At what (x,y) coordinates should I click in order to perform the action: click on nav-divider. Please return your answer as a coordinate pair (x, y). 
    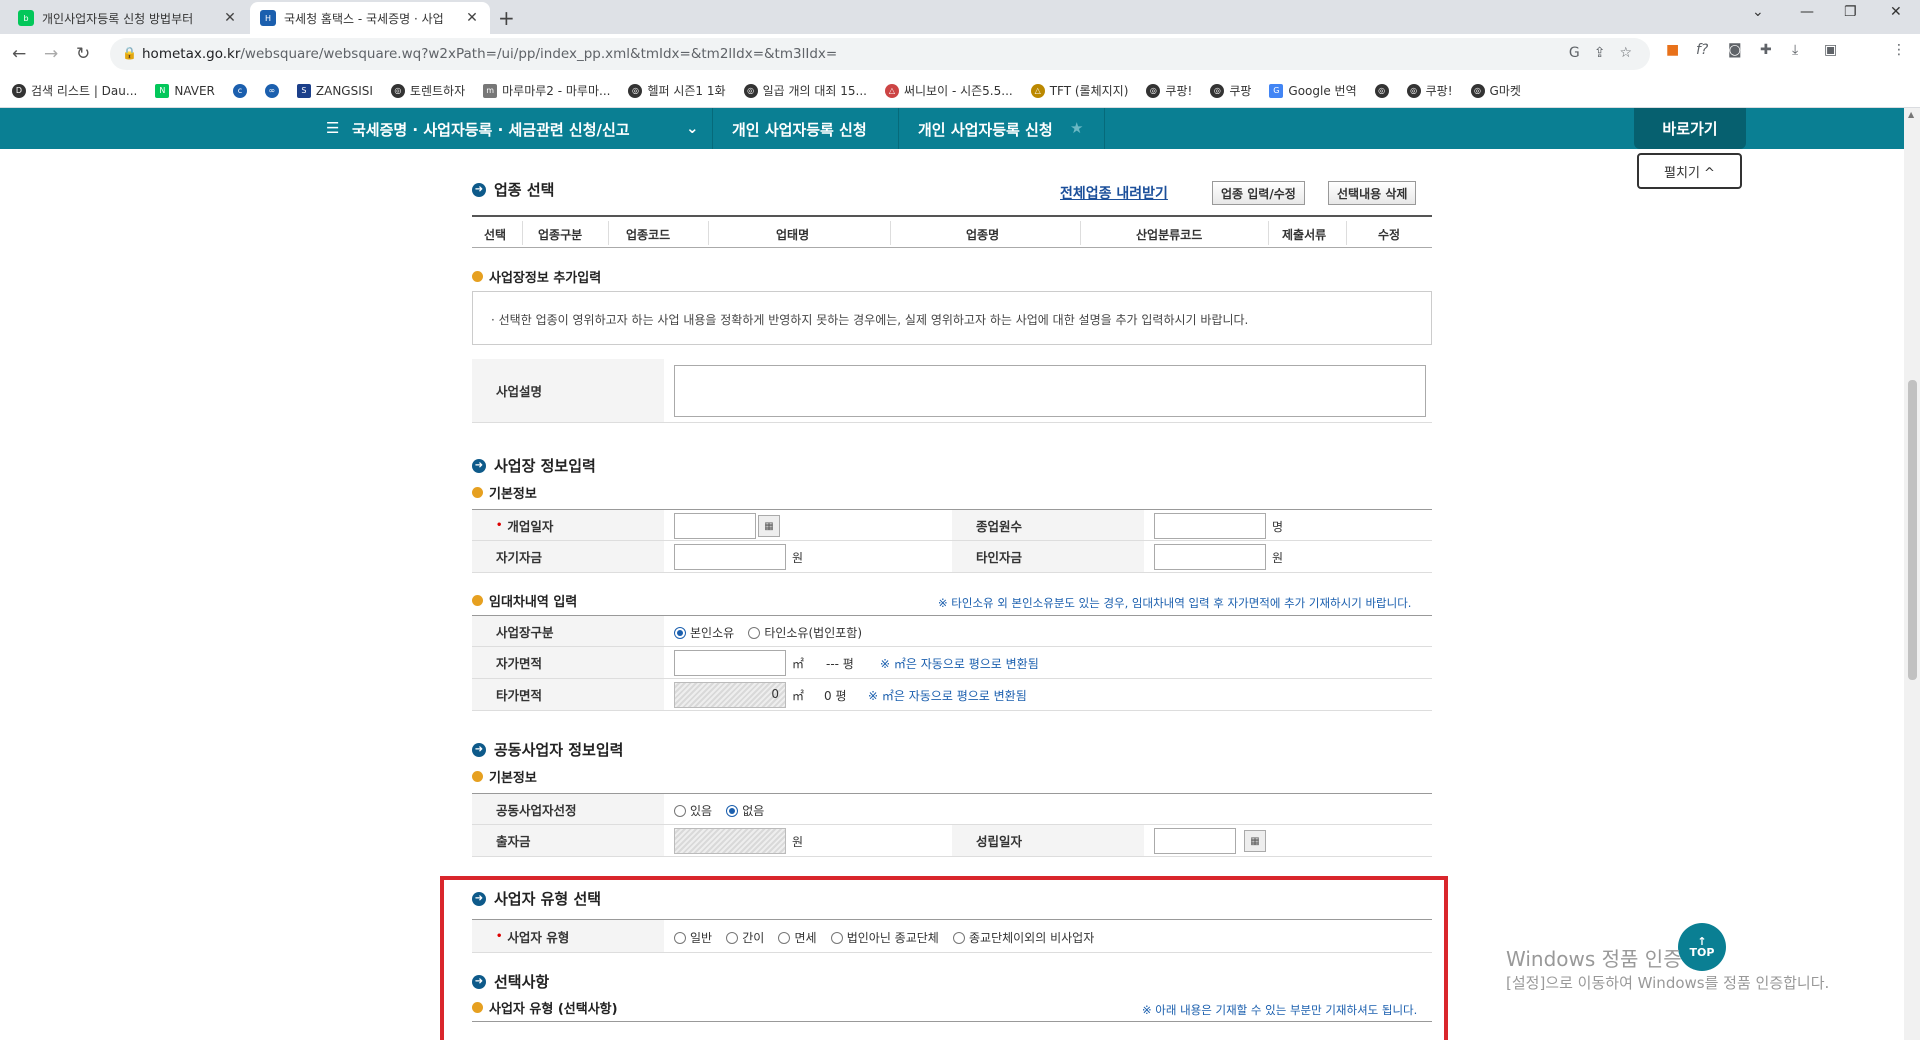
    Looking at the image, I should click on (712, 128).